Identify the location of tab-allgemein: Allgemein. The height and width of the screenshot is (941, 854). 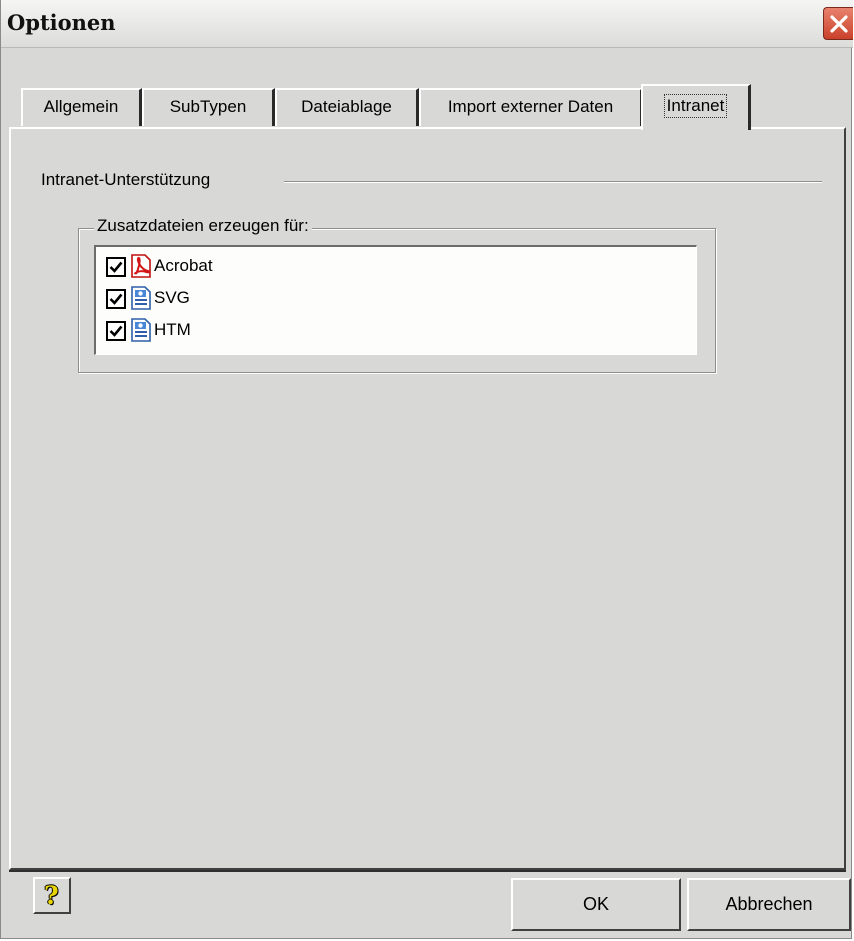
(81, 107).